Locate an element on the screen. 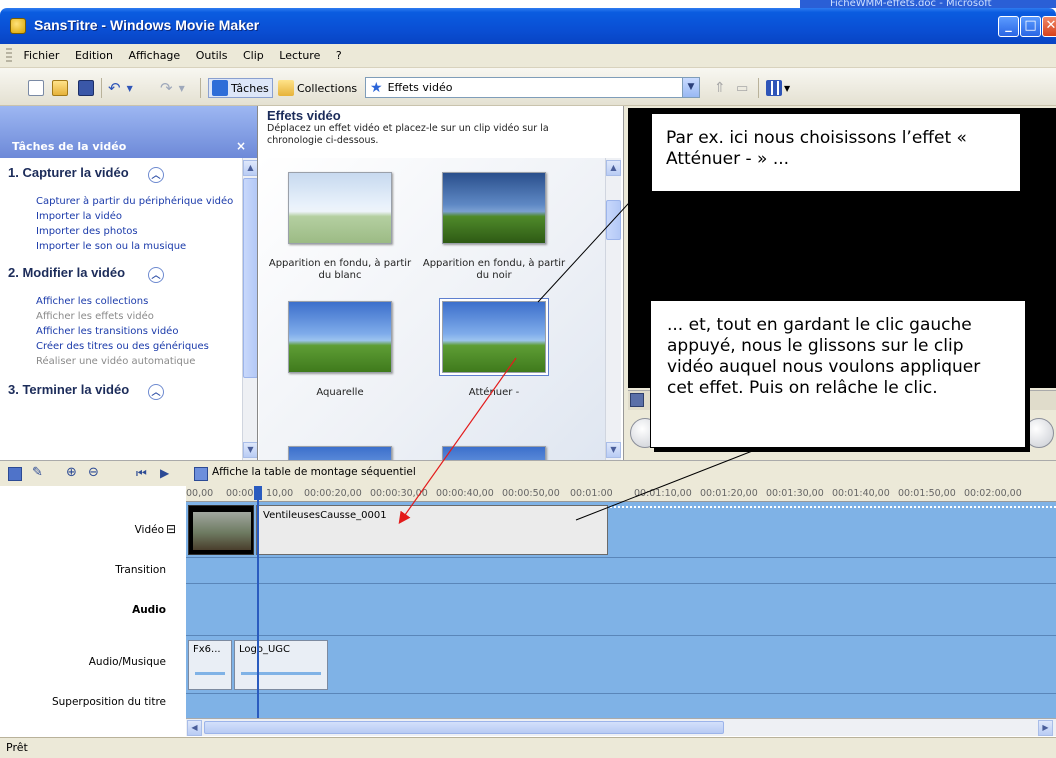 The height and width of the screenshot is (758, 1056). narrate-mic-icon: ✎ is located at coordinates (39, 473).